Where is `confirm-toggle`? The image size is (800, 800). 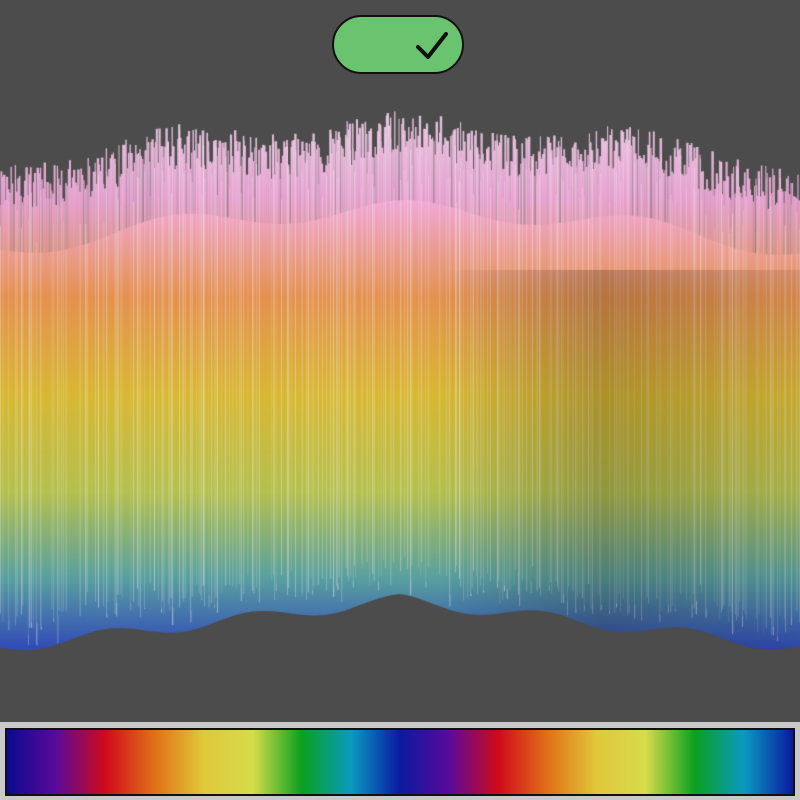 confirm-toggle is located at coordinates (398, 44).